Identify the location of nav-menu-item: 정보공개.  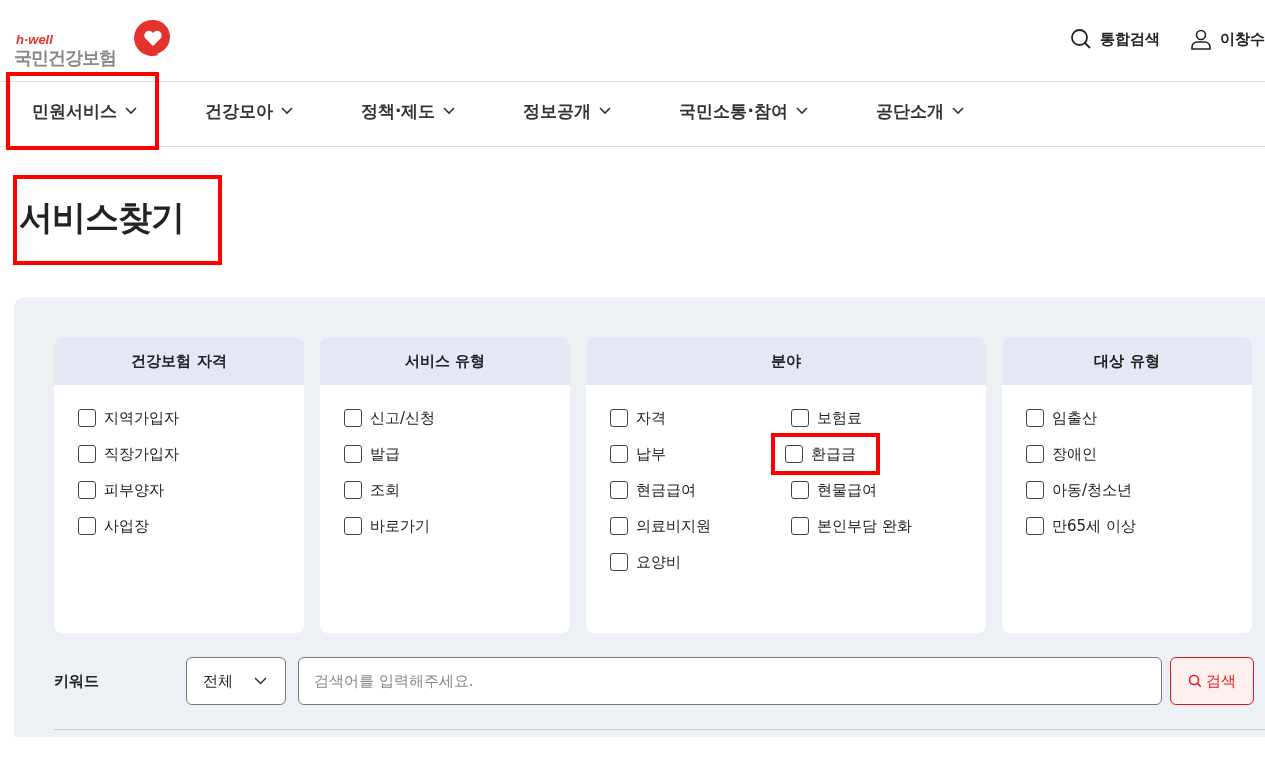
(565, 111).